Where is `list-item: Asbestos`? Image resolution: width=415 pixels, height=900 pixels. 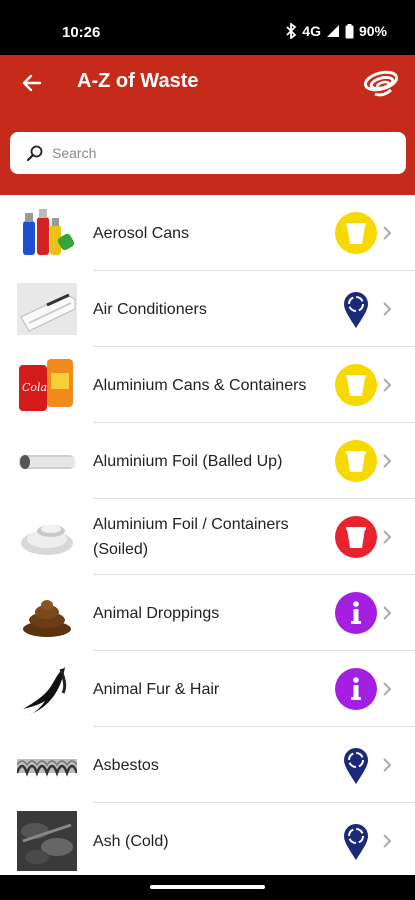
list-item: Asbestos is located at coordinates (207, 765).